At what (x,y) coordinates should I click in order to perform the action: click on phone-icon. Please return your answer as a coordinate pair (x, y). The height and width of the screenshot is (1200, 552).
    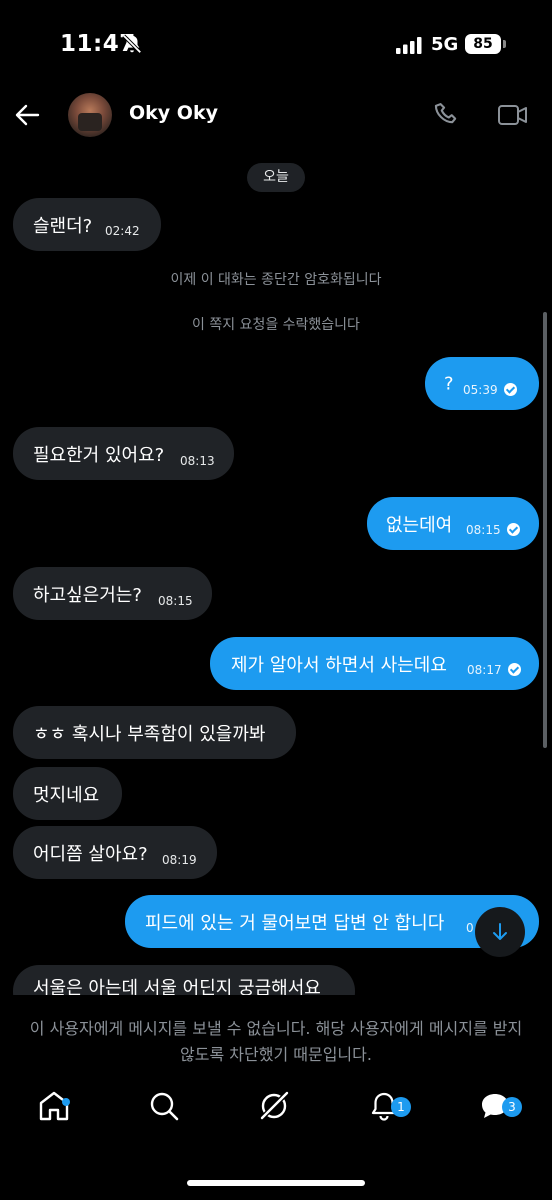
    Looking at the image, I should click on (447, 114).